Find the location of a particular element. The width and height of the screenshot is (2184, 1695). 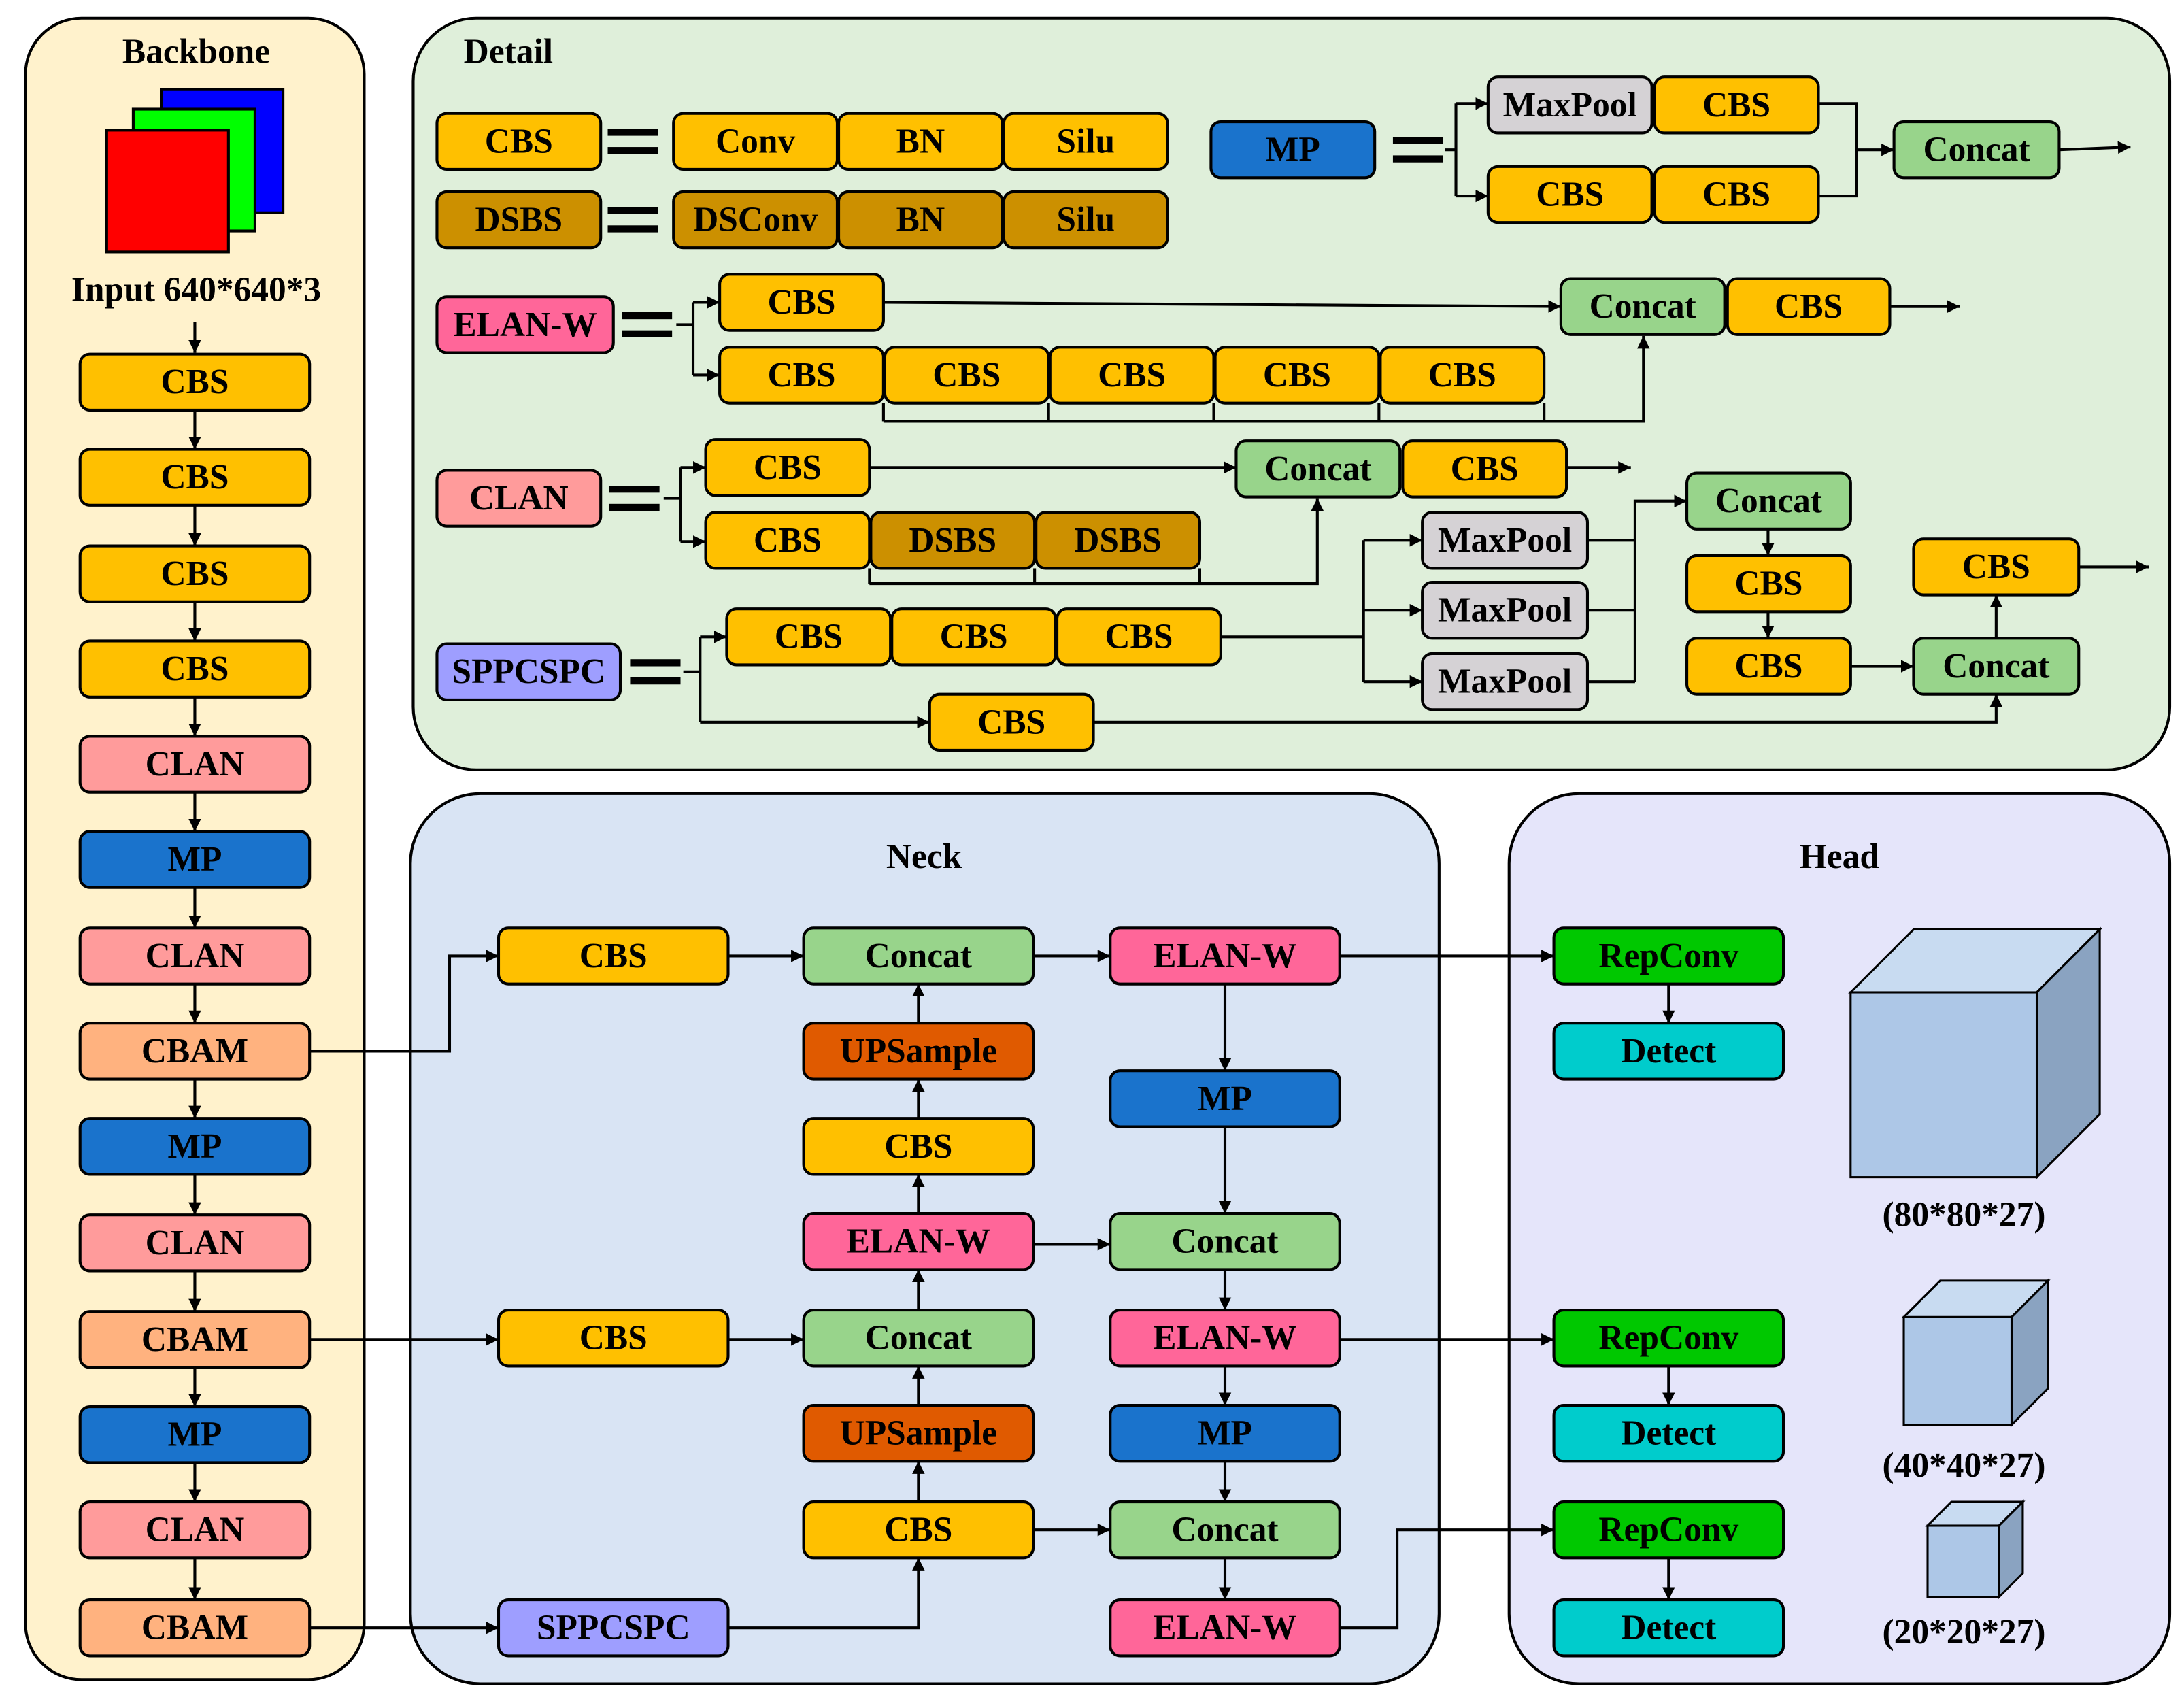

def-dsbs: DSBS is located at coordinates (519, 220).